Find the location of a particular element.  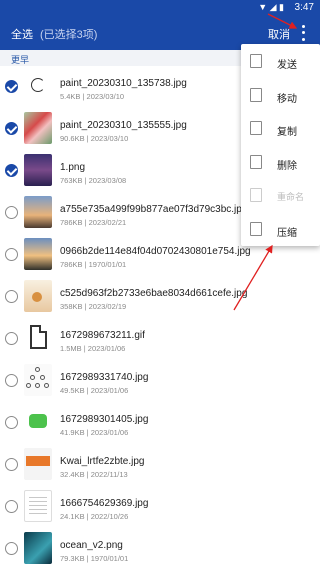

file-name: c525d963f2b2733e6bae8034d661cefe.jpg is located at coordinates (154, 293).